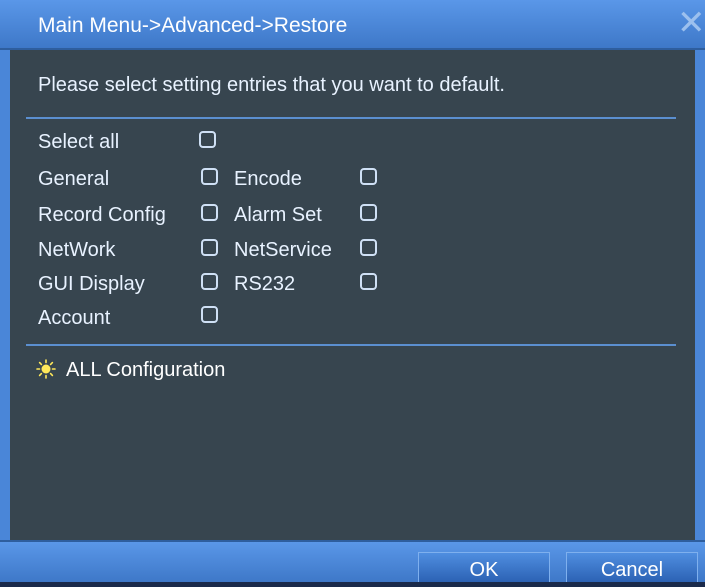  Describe the element at coordinates (209, 281) in the screenshot. I see `gui-display-checkbox` at that location.